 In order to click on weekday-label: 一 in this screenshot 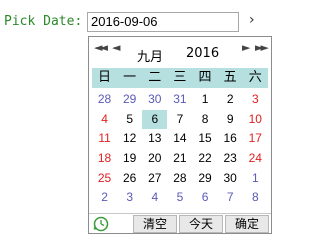, I will do `click(130, 77)`.